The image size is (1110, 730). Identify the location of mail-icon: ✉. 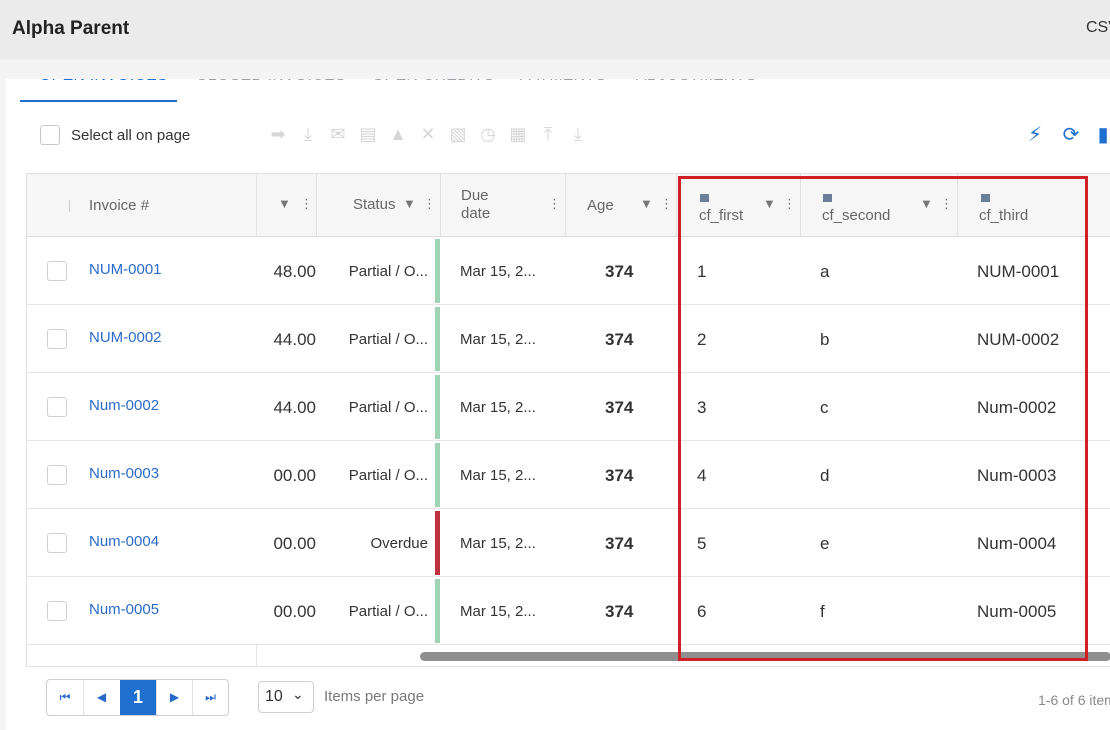
(338, 134).